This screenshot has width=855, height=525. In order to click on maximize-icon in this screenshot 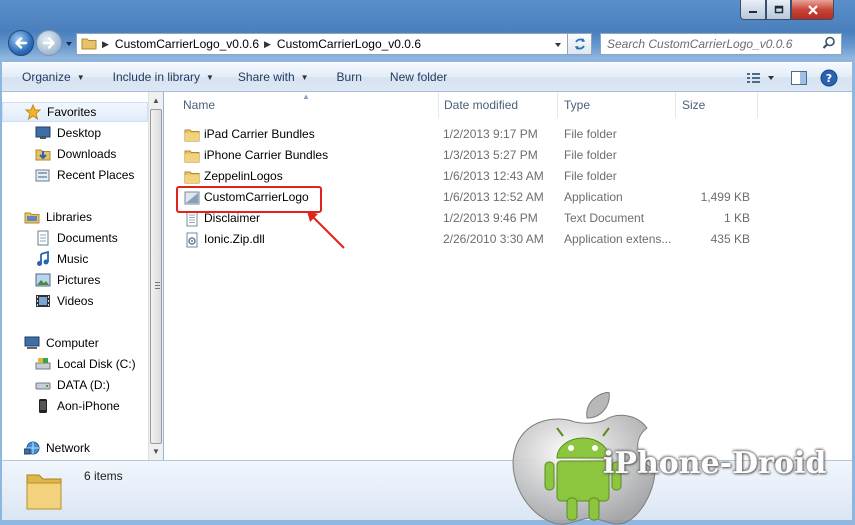, I will do `click(778, 9)`.